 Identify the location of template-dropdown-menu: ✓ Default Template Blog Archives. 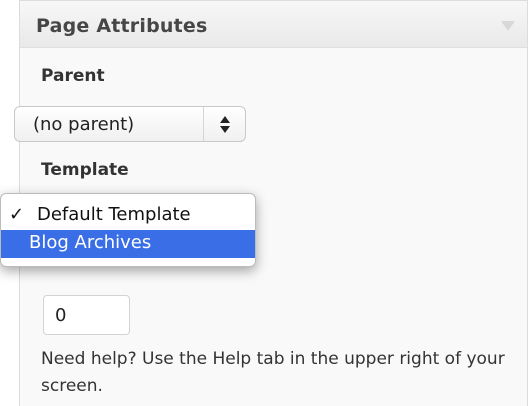
(128, 230).